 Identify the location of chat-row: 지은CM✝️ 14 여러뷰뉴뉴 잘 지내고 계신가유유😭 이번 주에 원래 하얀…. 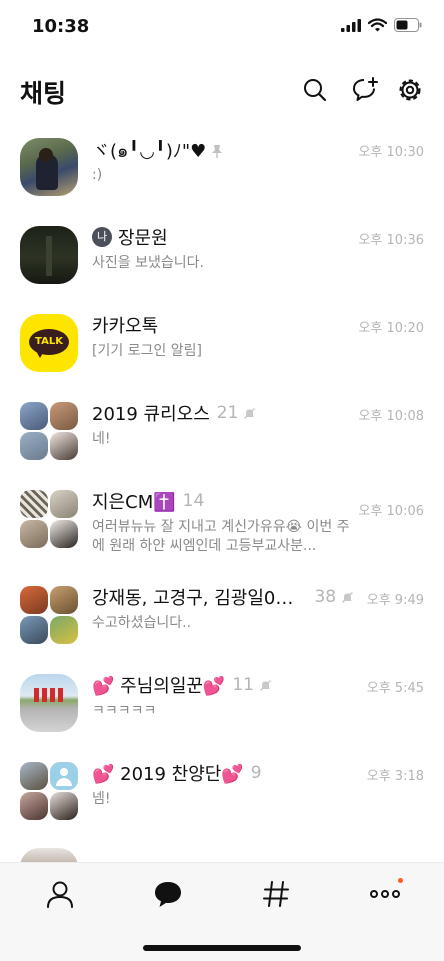
(222, 528).